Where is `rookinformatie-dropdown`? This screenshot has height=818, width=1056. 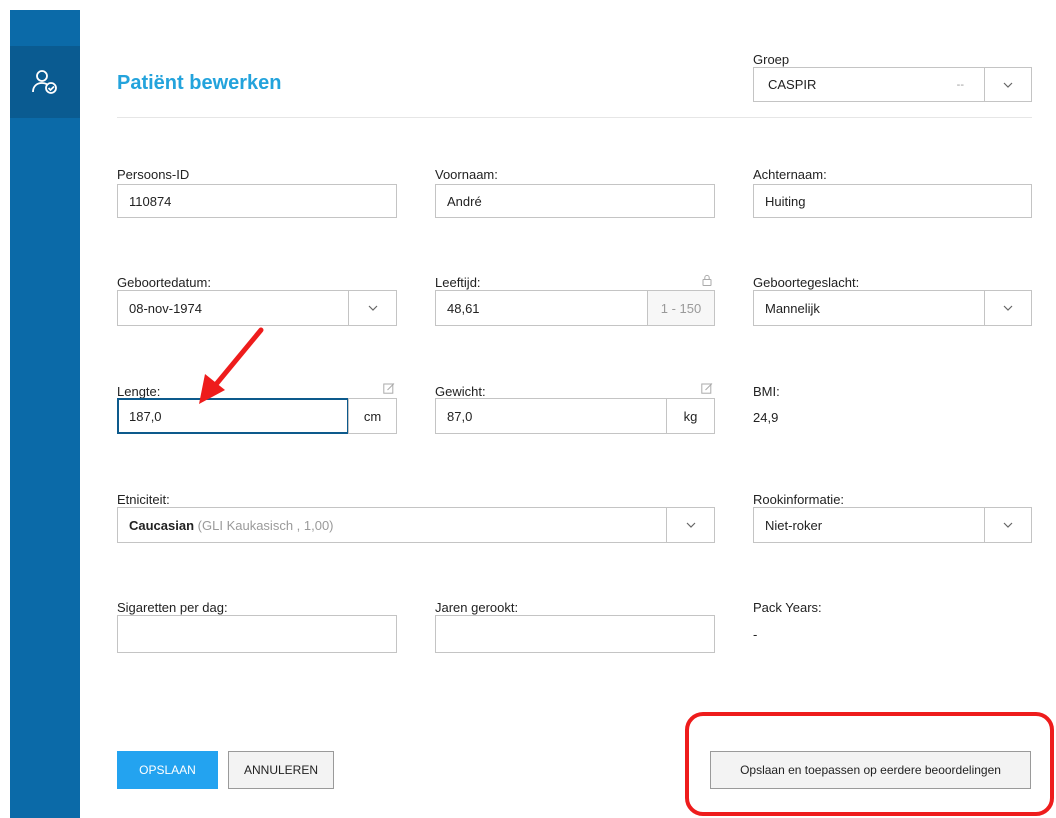 rookinformatie-dropdown is located at coordinates (1007, 525).